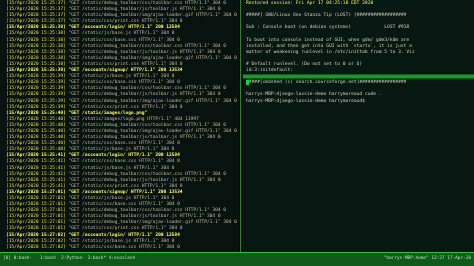  What do you see at coordinates (427, 258) in the screenshot?
I see `host-clock: "harrys-MBP.home" 12:27 17-Apr-20` at bounding box center [427, 258].